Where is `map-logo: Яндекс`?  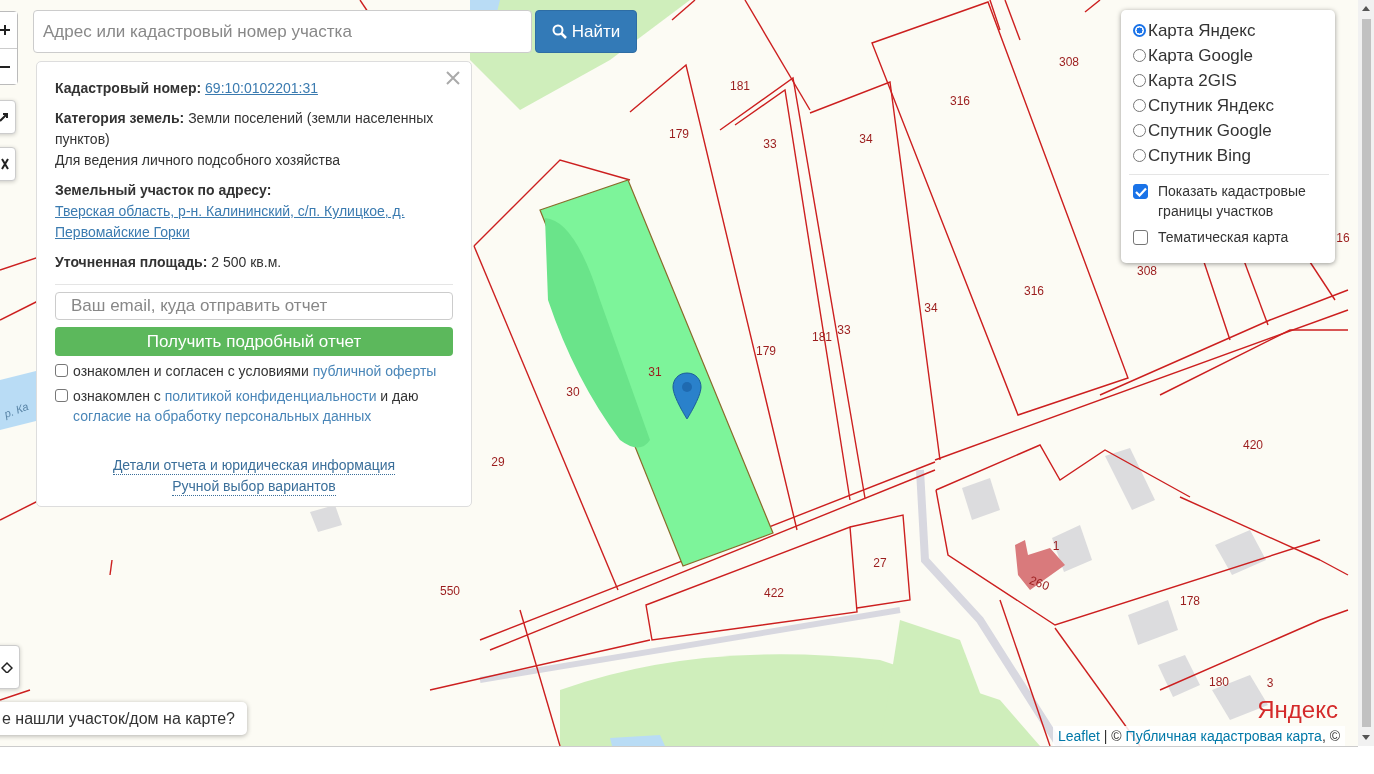 map-logo: Яндекс is located at coordinates (1297, 709).